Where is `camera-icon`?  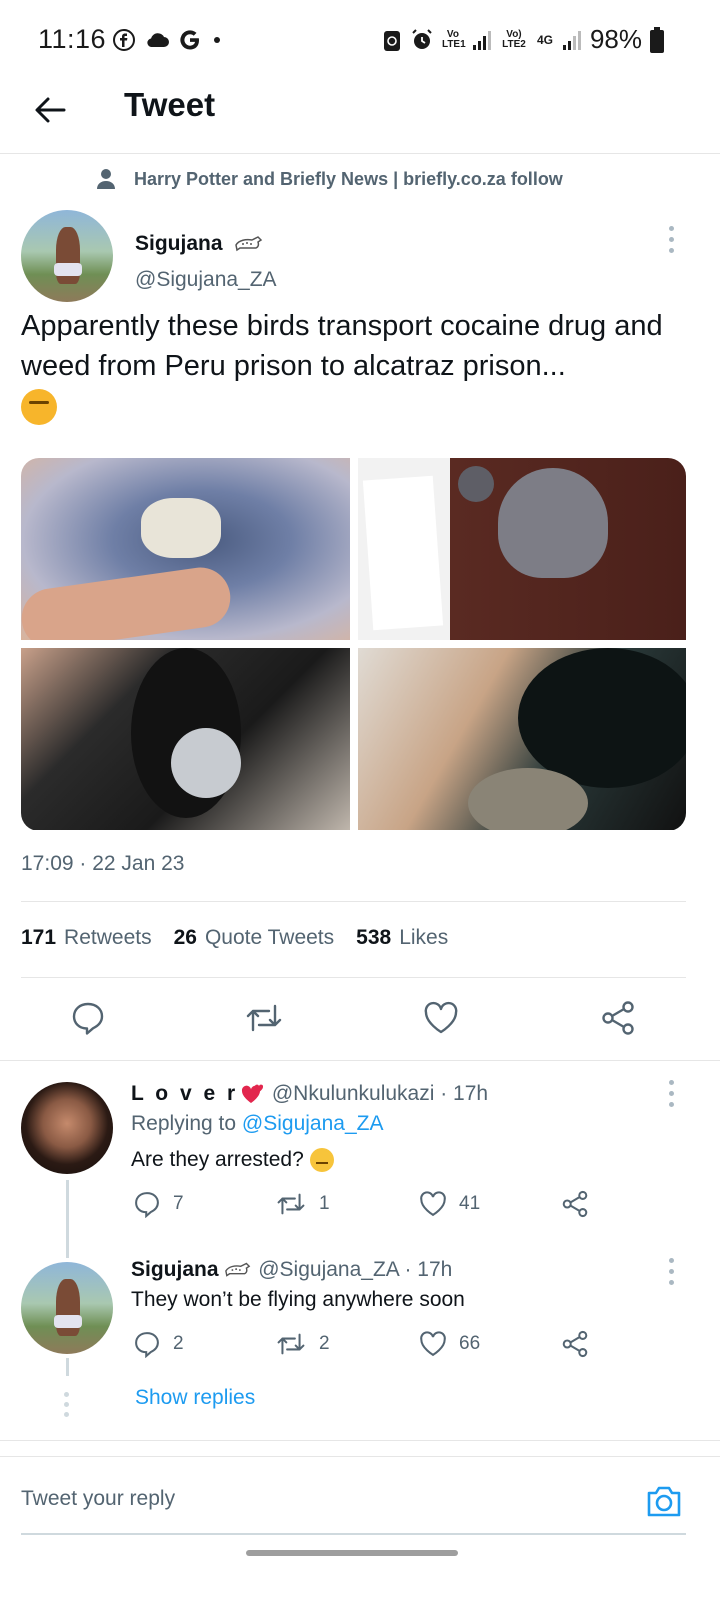
camera-icon is located at coordinates (664, 1501).